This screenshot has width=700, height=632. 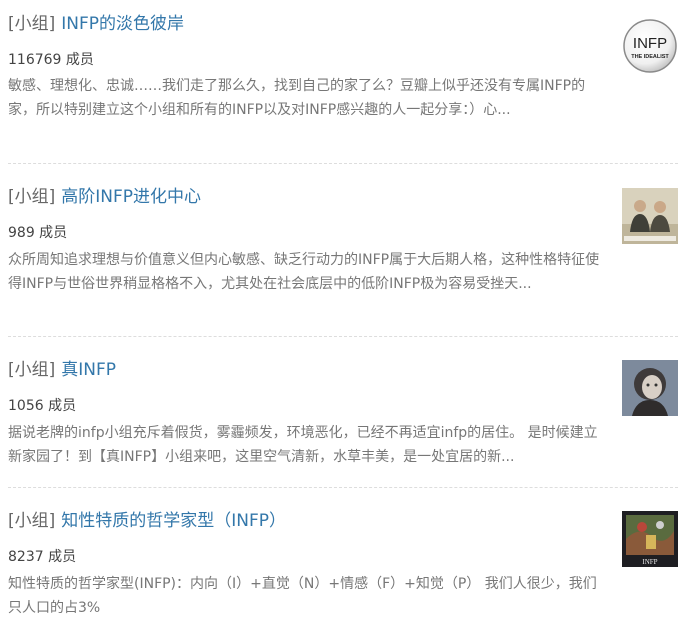 I want to click on thumb-main-text: INFP, so click(x=650, y=43).